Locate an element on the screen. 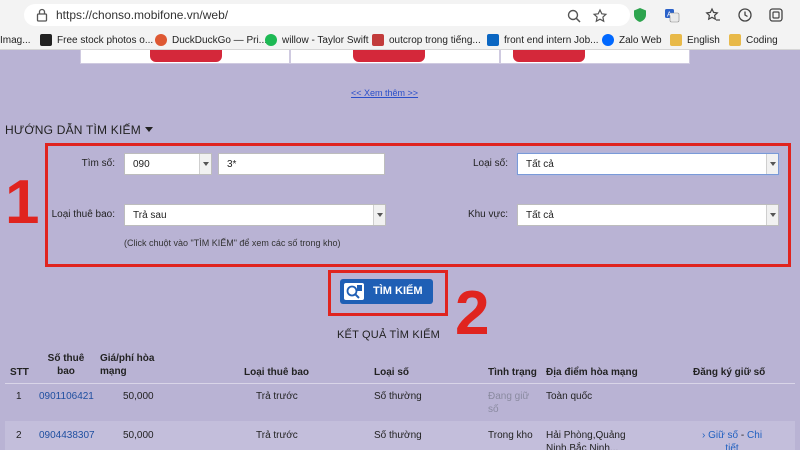  magnifier-sim-icon is located at coordinates (354, 291).